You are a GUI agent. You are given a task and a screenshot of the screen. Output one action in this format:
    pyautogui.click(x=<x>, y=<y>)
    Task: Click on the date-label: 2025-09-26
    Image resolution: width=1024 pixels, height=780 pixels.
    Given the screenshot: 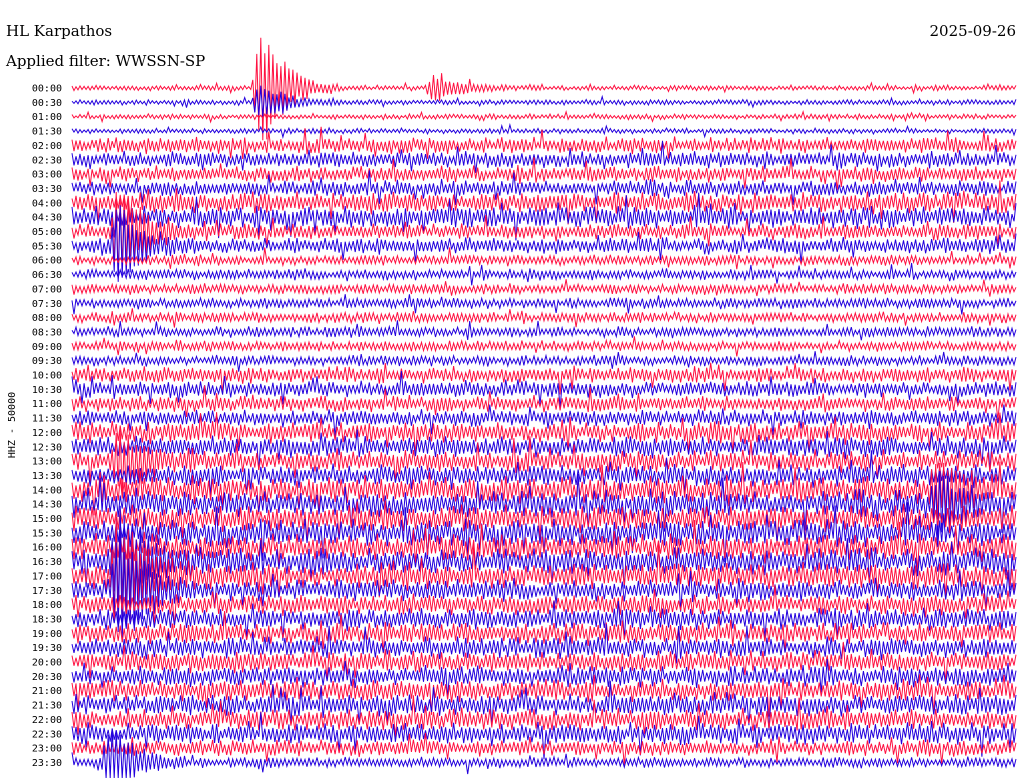 What is the action you would take?
    pyautogui.click(x=973, y=31)
    